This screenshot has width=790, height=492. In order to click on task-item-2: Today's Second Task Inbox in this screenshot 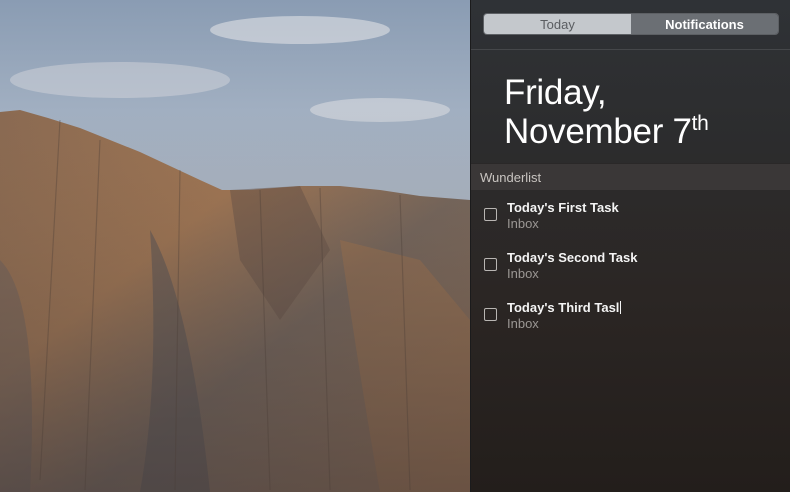, I will do `click(630, 273)`.